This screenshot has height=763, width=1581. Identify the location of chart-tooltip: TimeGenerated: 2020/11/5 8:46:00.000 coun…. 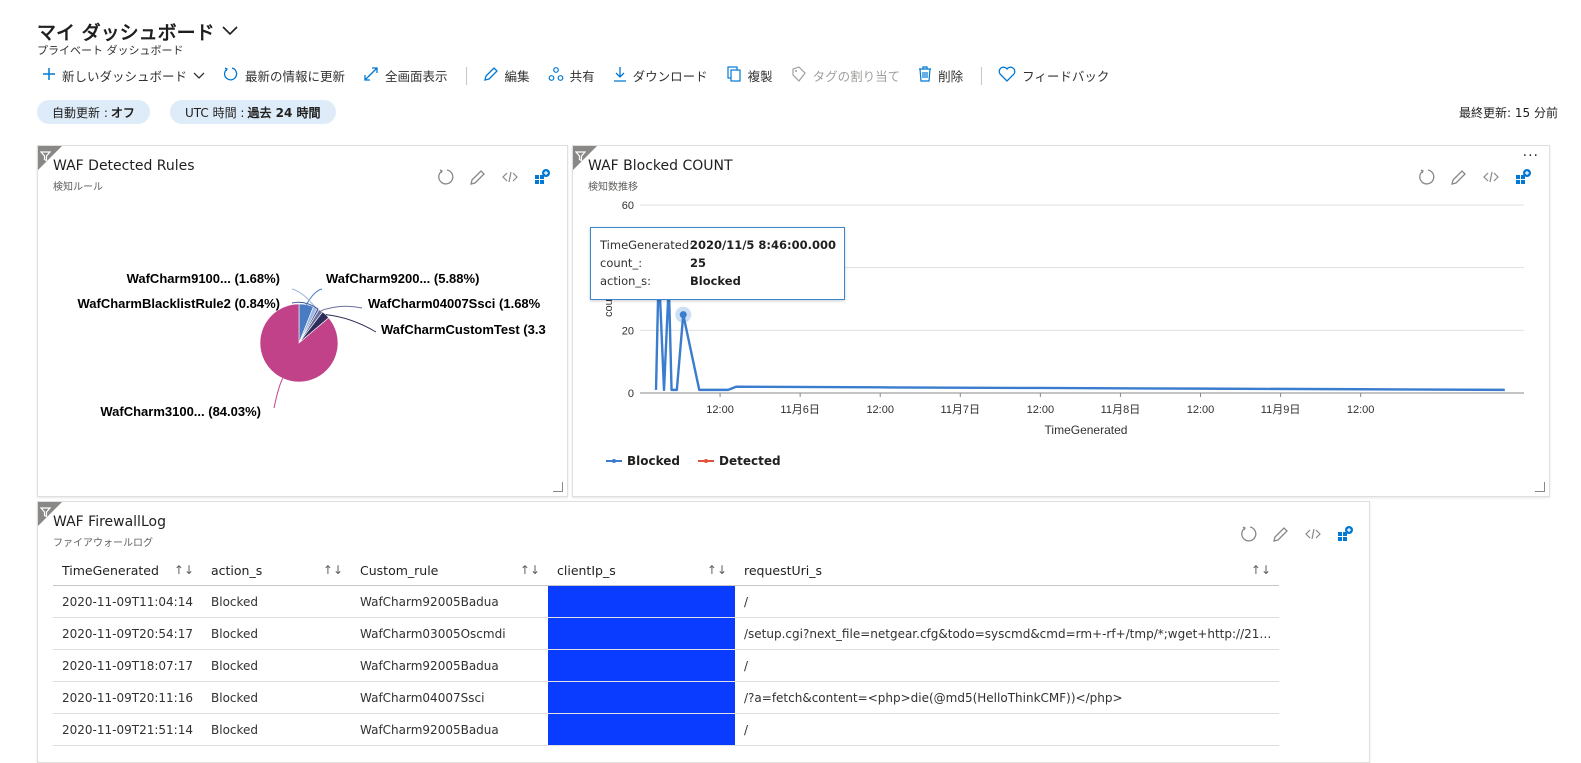
(717, 263).